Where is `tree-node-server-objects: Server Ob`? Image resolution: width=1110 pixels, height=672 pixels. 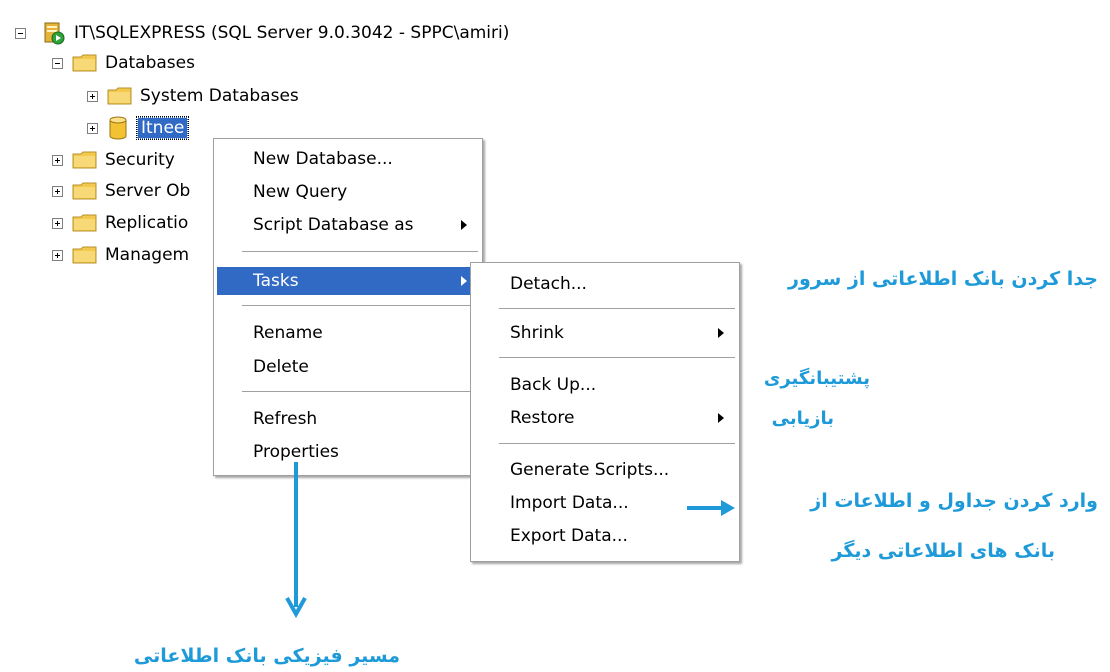 tree-node-server-objects: Server Ob is located at coordinates (121, 191).